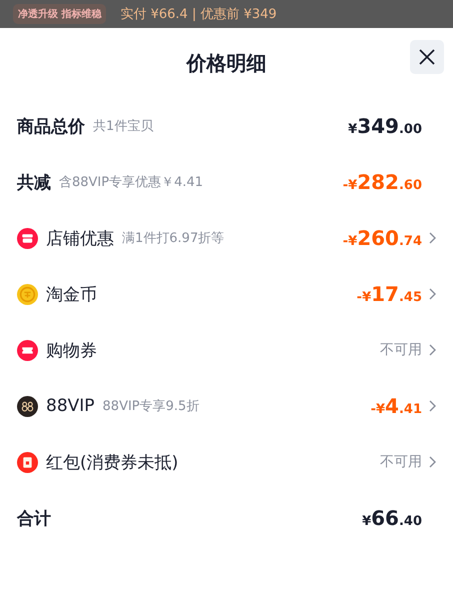 The image size is (453, 612). What do you see at coordinates (59, 14) in the screenshot?
I see `promo-badge: 净透升级 指标维稳` at bounding box center [59, 14].